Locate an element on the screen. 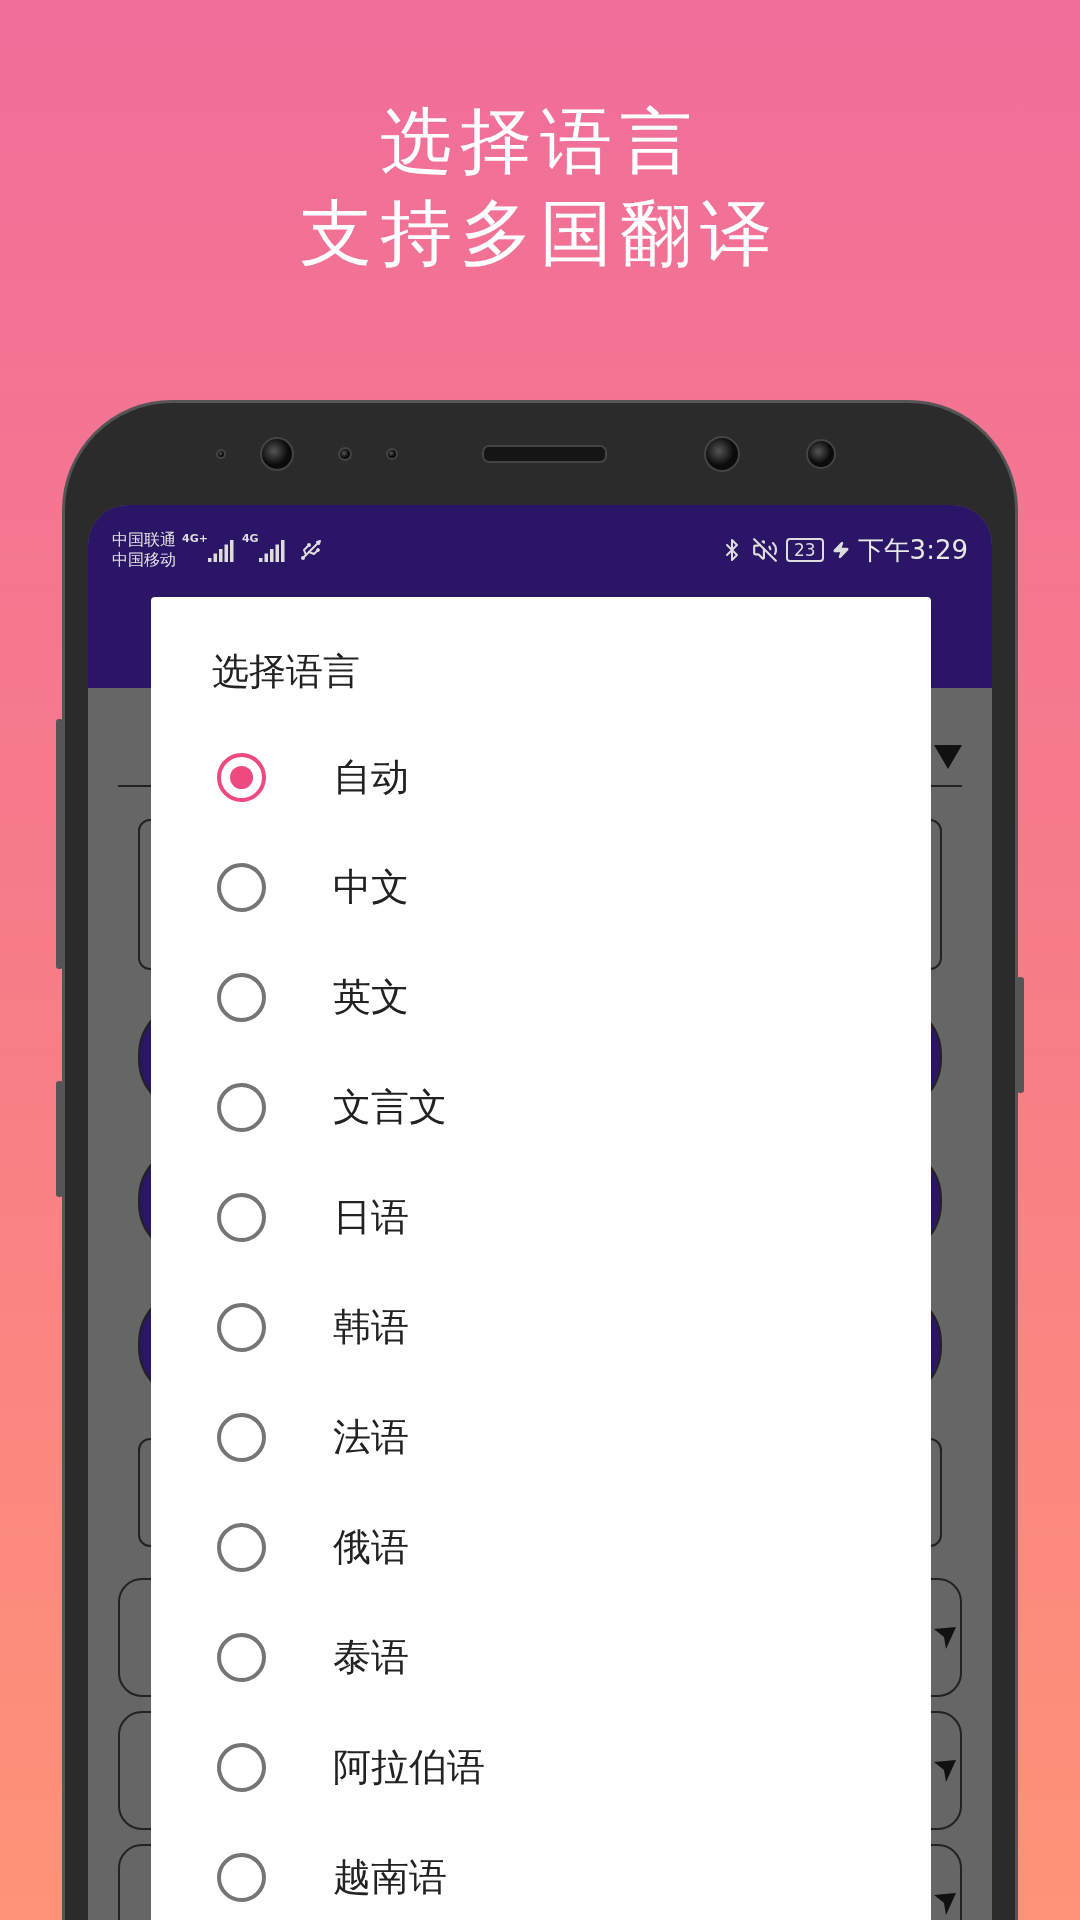 This screenshot has width=1080, height=1920. battery-level: 23 is located at coordinates (804, 550).